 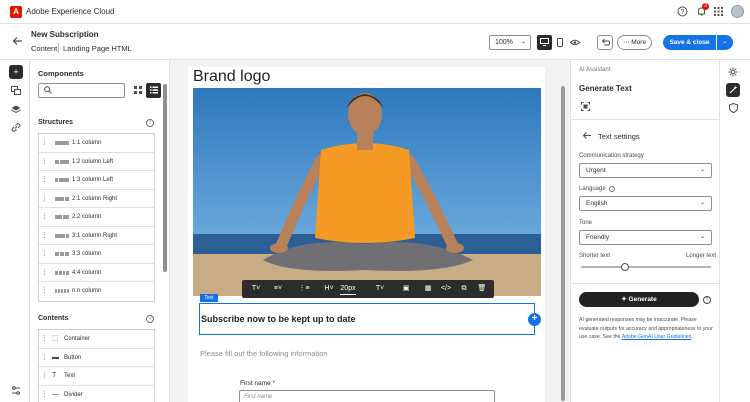 What do you see at coordinates (150, 123) in the screenshot?
I see `structures-info-icon: i` at bounding box center [150, 123].